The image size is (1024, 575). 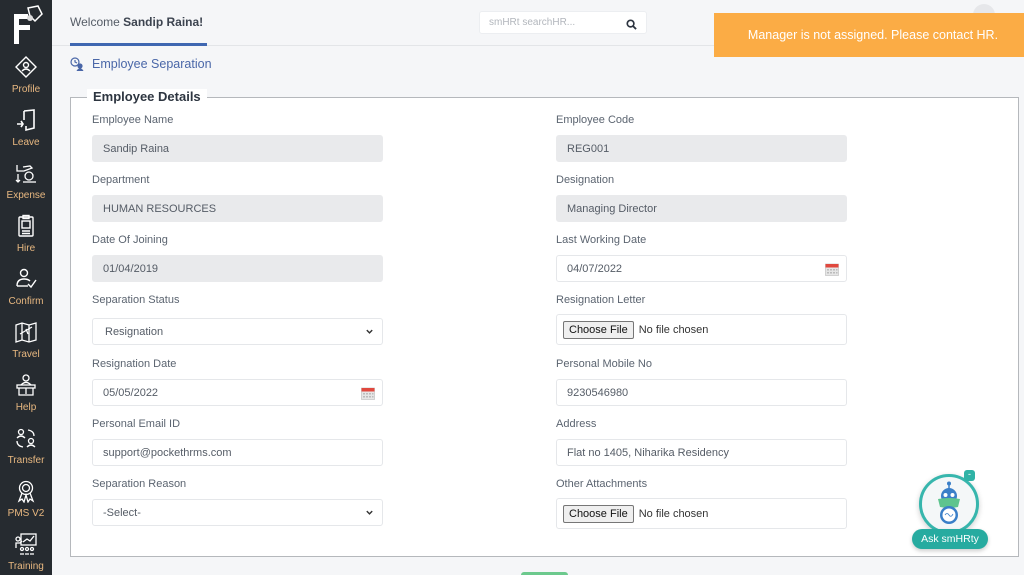 What do you see at coordinates (26, 544) in the screenshot?
I see `presentation-icon` at bounding box center [26, 544].